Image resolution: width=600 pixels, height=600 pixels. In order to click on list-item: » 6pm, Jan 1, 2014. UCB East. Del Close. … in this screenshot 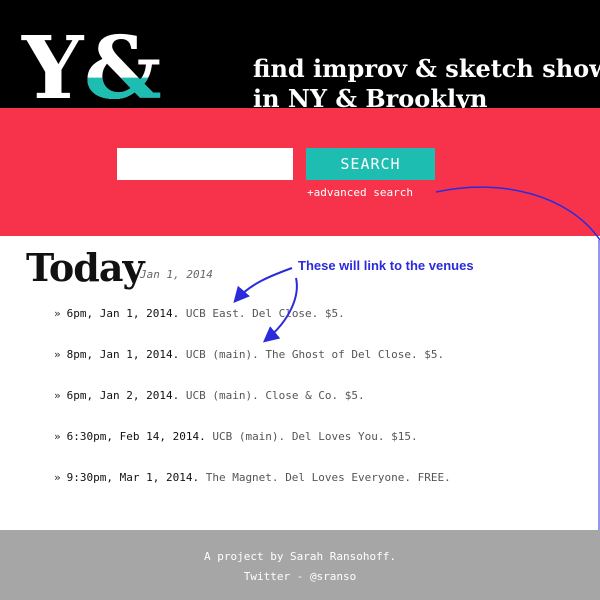, I will do `click(252, 326)`.